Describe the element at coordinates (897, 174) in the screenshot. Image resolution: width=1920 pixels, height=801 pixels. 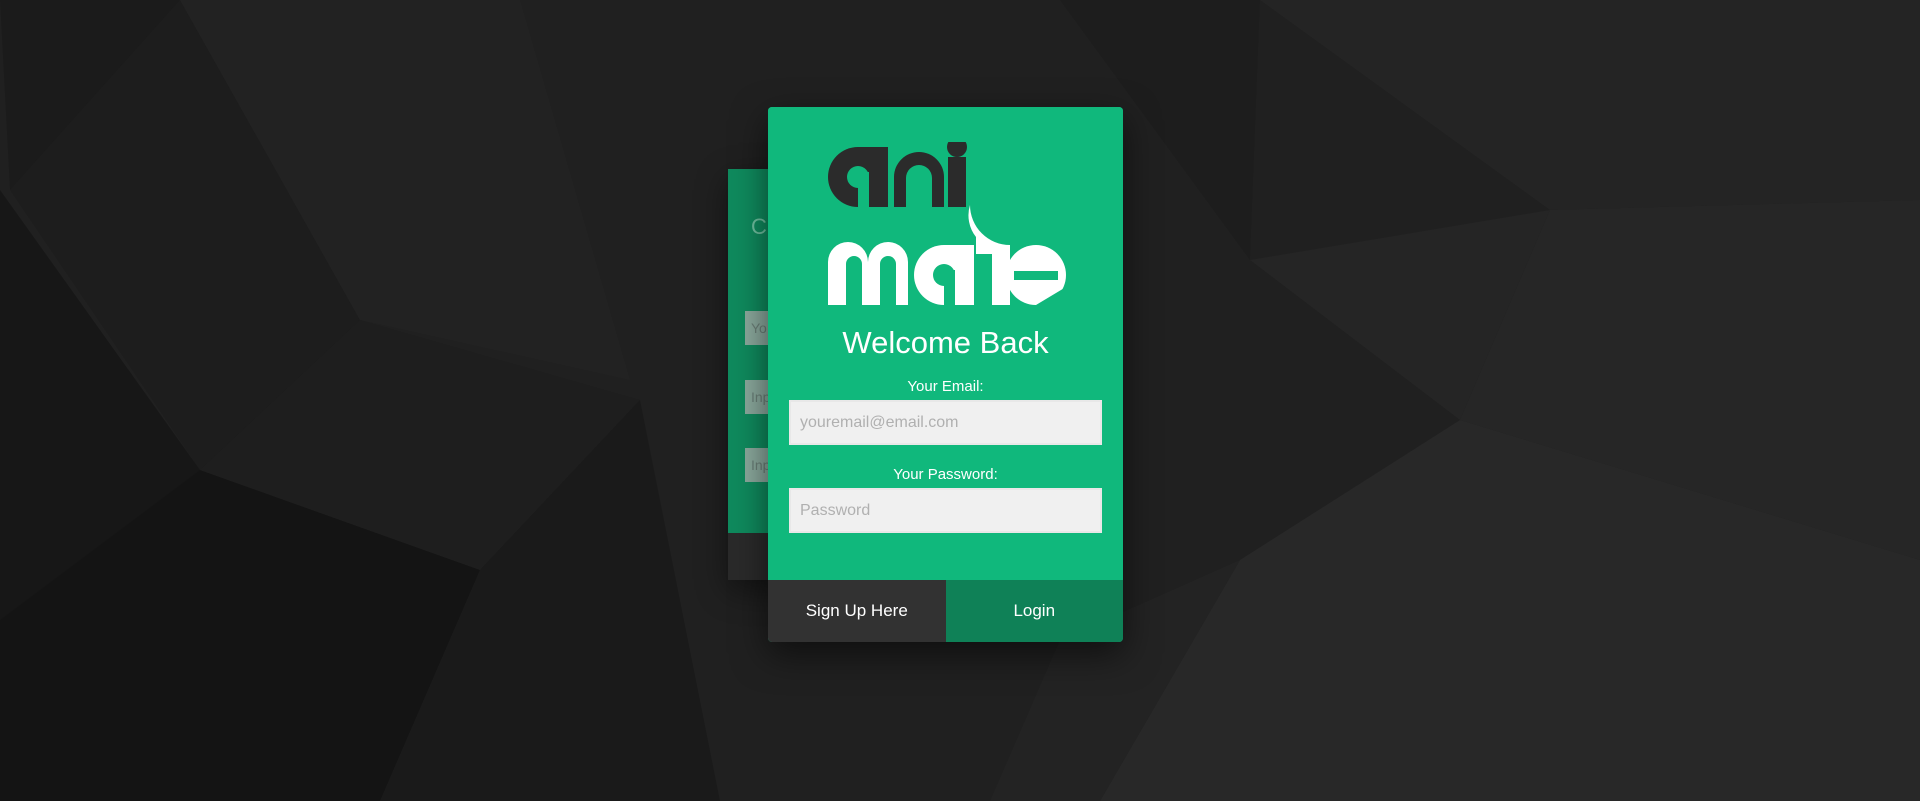
I see `logo-text-ani` at that location.